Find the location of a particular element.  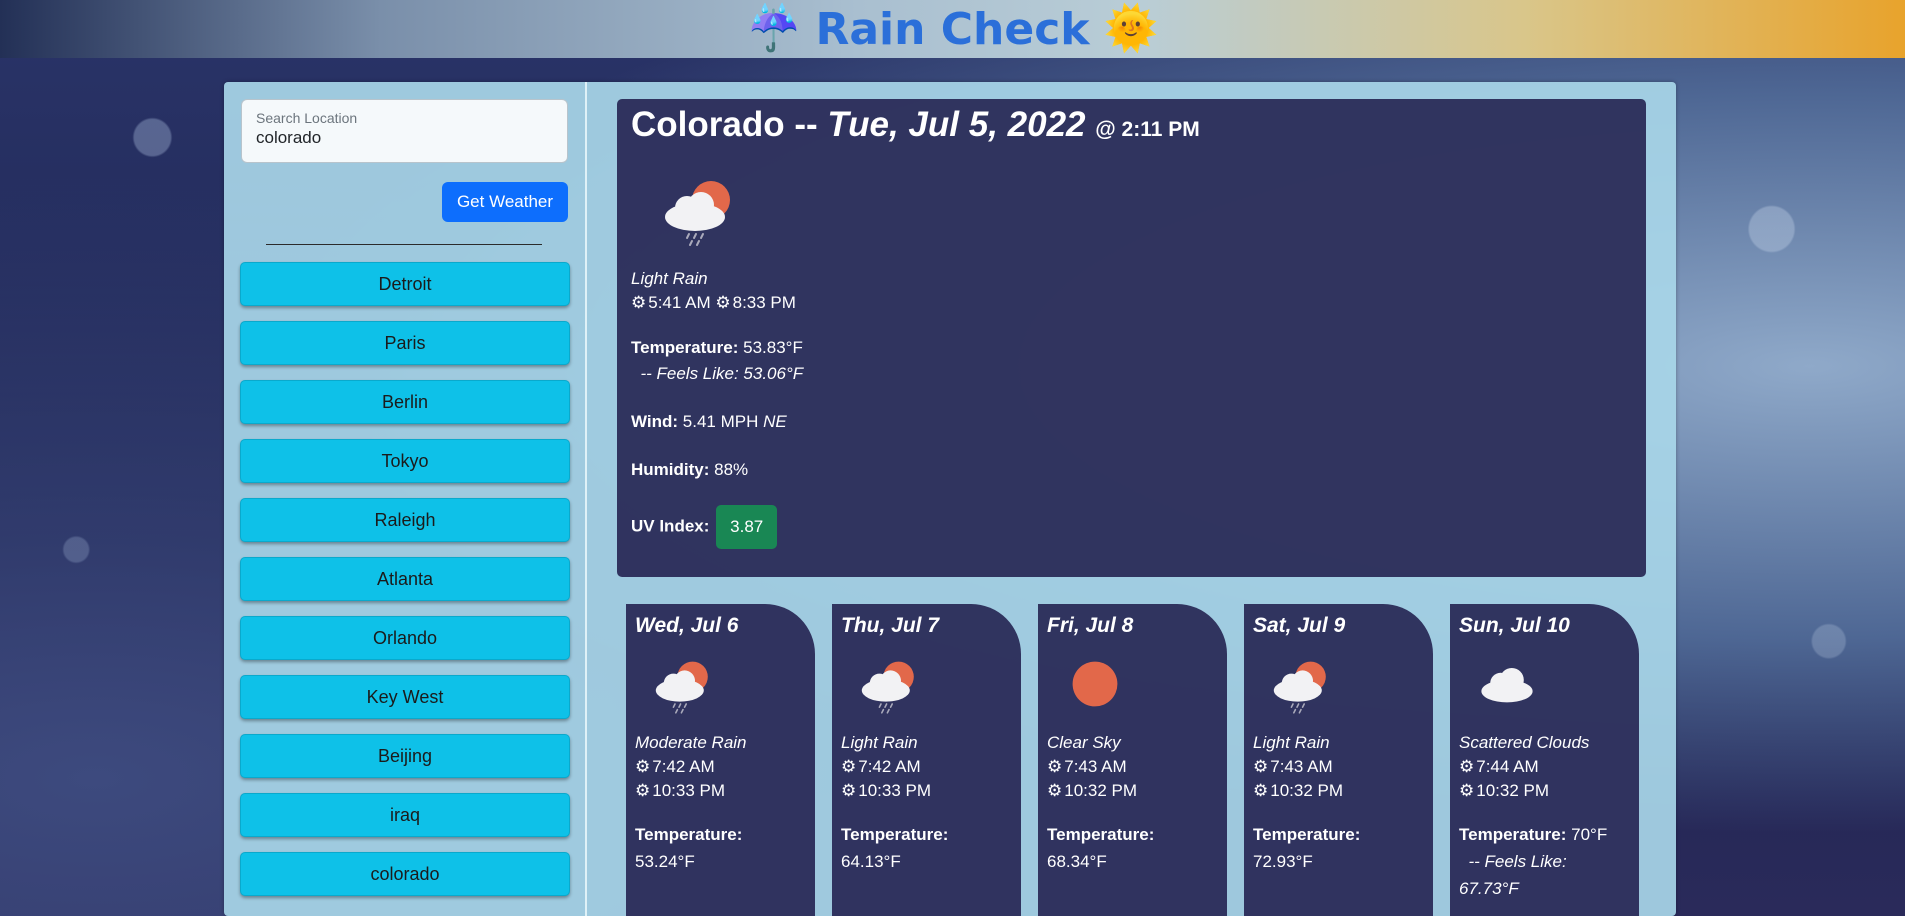

history-button: Key West is located at coordinates (405, 697).